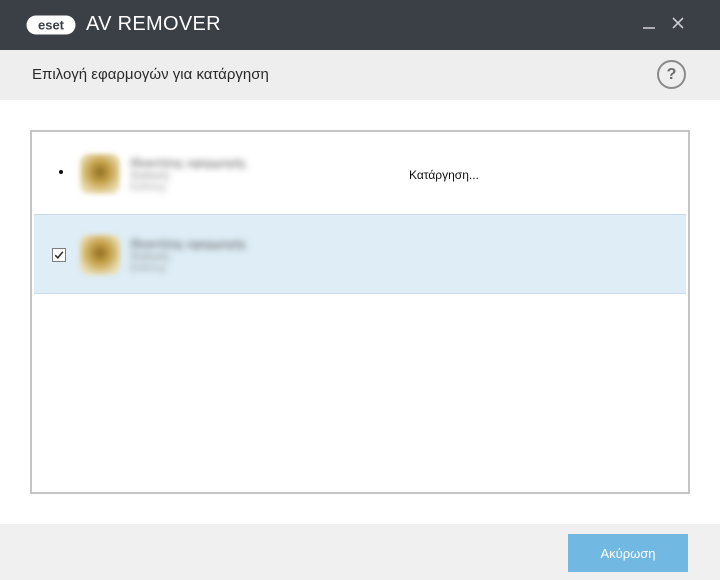 The image size is (720, 580). I want to click on svg-text: eset, so click(51, 25).